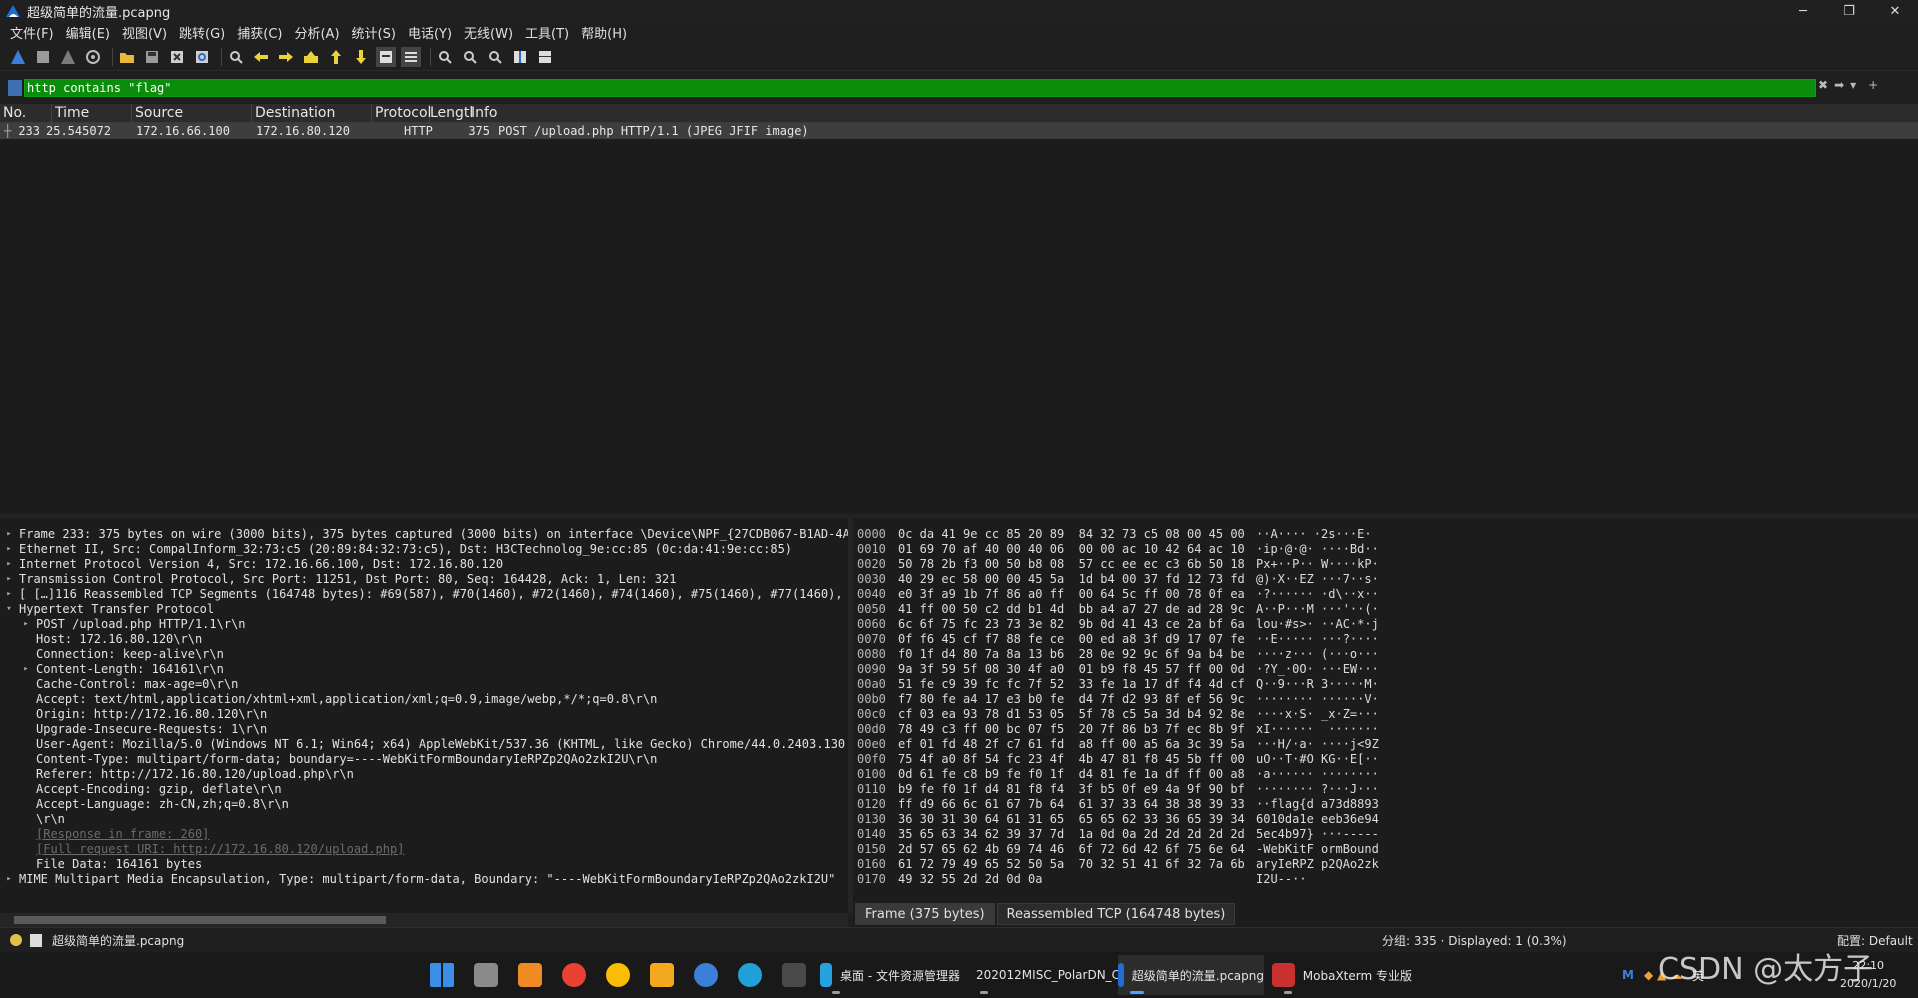 The height and width of the screenshot is (998, 1918). Describe the element at coordinates (261, 57) in the screenshot. I see `back-arrow-icon` at that location.